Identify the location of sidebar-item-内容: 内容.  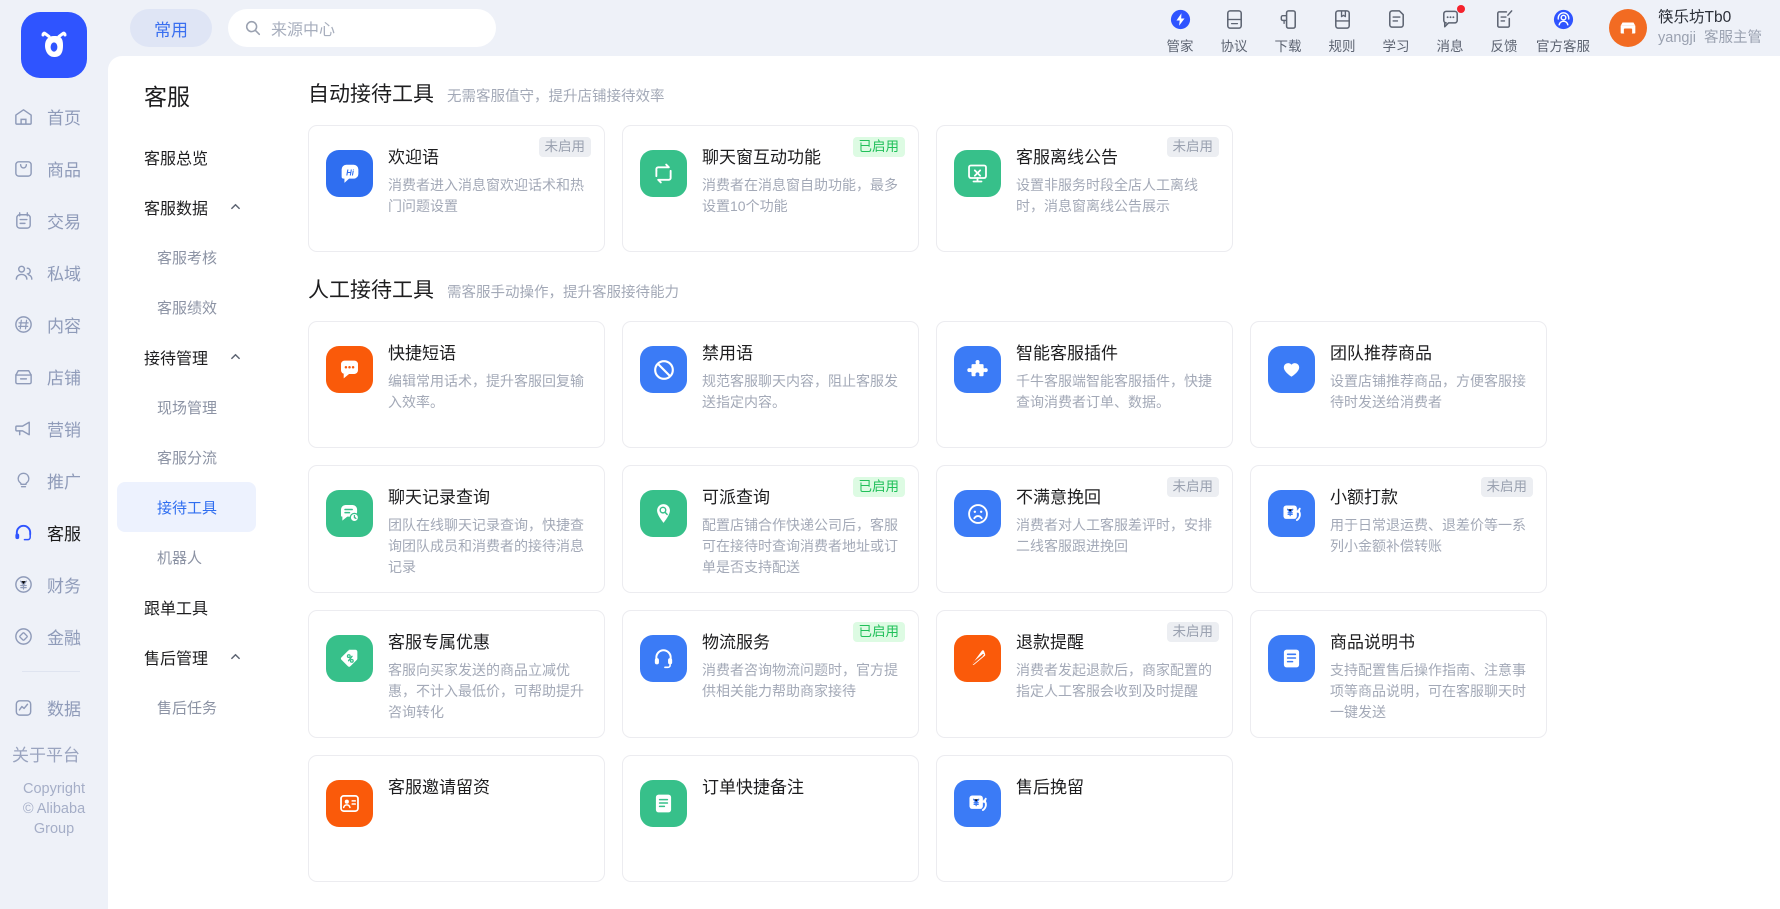
(54, 324).